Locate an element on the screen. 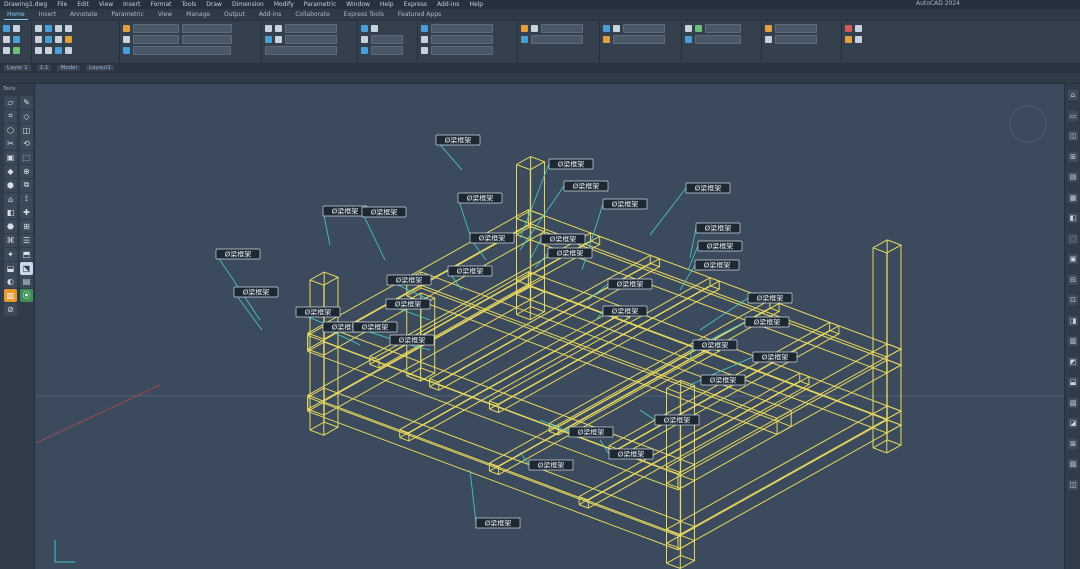 The image size is (1080, 569). rotate-icon is located at coordinates (48, 28).